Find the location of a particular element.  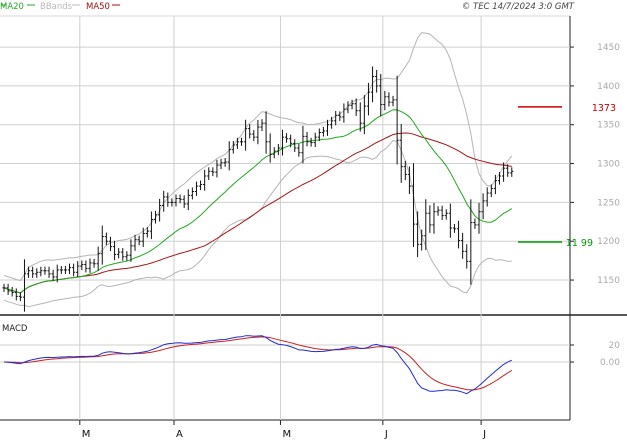

macd-y-tick-label: 20 is located at coordinates (615, 346).